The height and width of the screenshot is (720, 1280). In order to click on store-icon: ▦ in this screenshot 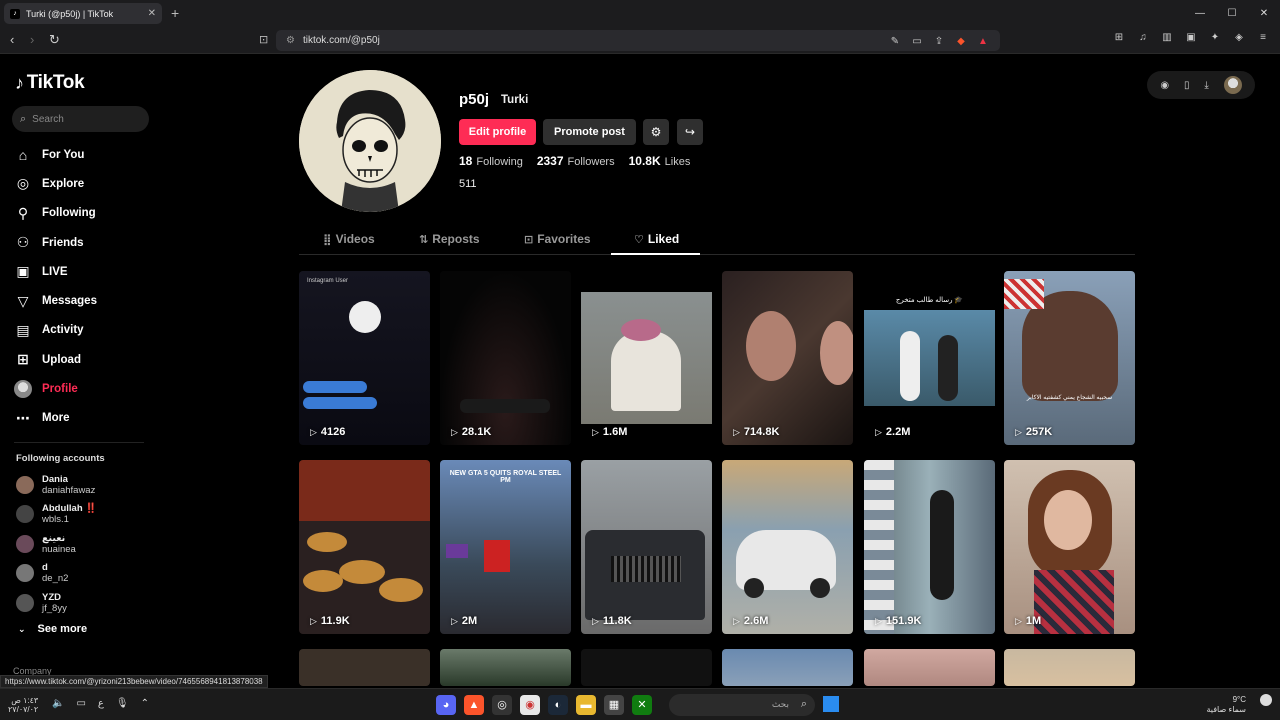, I will do `click(614, 705)`.